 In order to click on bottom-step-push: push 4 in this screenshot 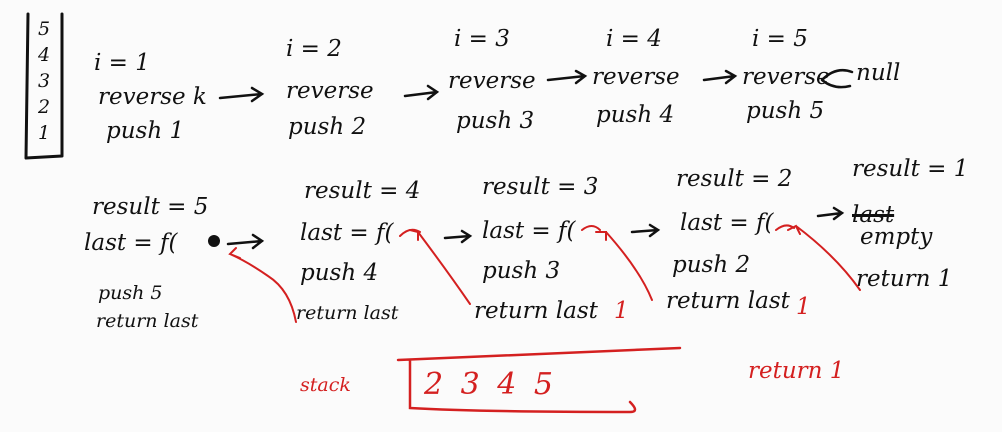, I will do `click(339, 273)`.